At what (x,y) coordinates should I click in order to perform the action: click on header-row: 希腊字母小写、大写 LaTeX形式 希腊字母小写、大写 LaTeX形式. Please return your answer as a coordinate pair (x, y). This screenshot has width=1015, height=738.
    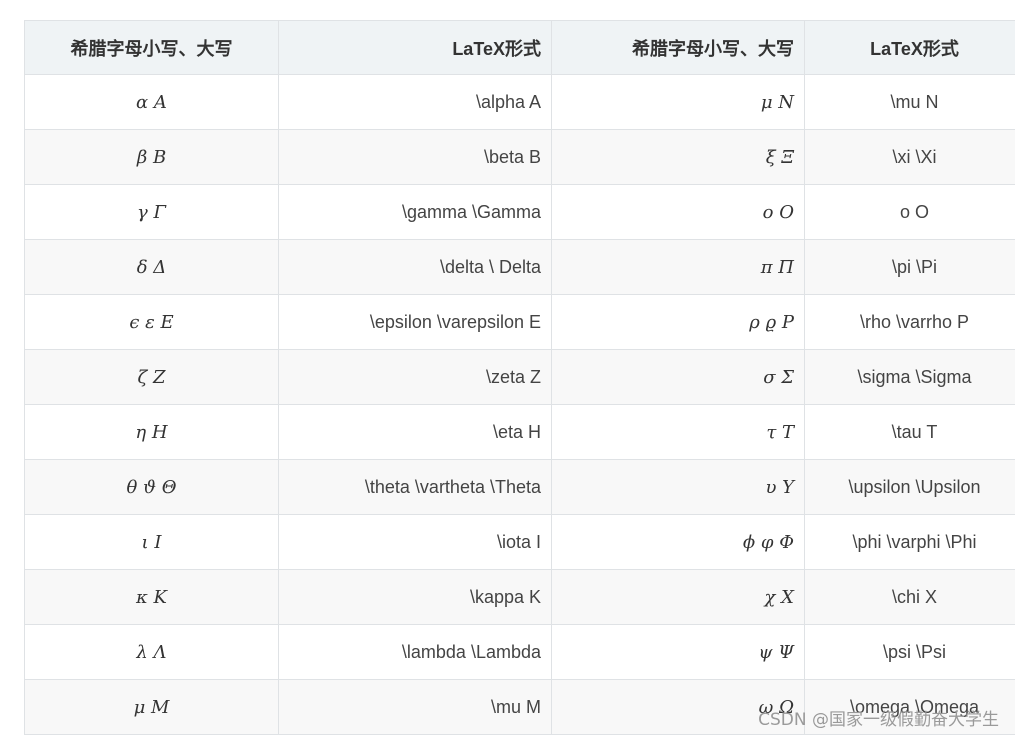
    Looking at the image, I should click on (519, 47).